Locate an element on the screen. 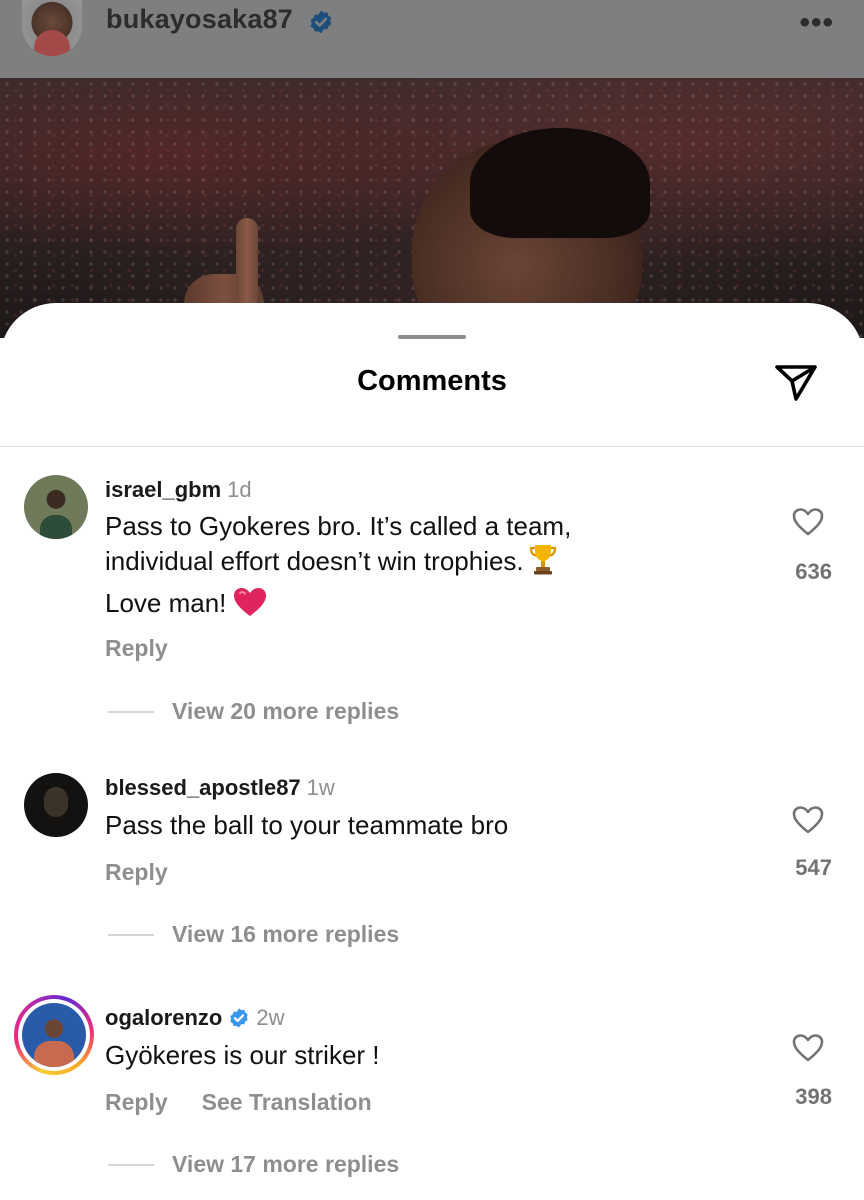  view-more-replies-button: View 16 more replies is located at coordinates (253, 934).